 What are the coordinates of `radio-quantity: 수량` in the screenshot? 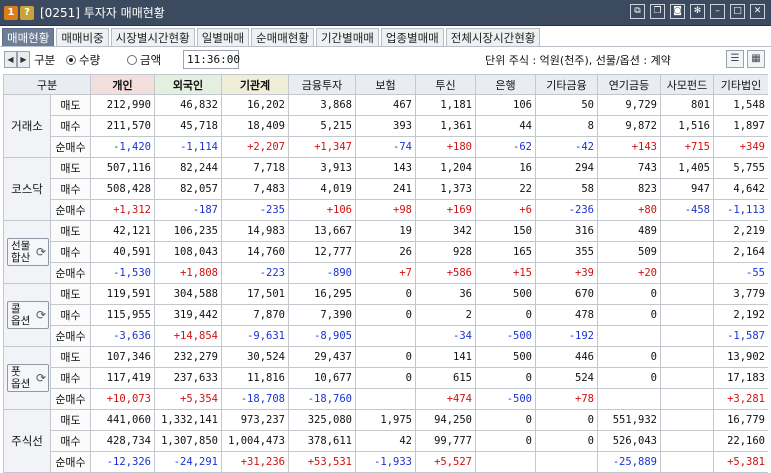 It's located at (83, 60).